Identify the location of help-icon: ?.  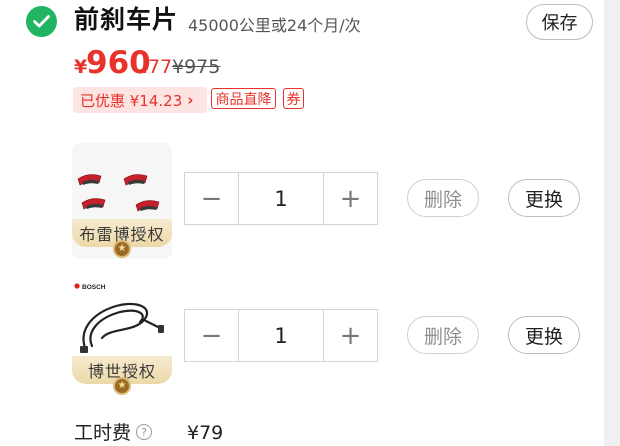
(144, 432).